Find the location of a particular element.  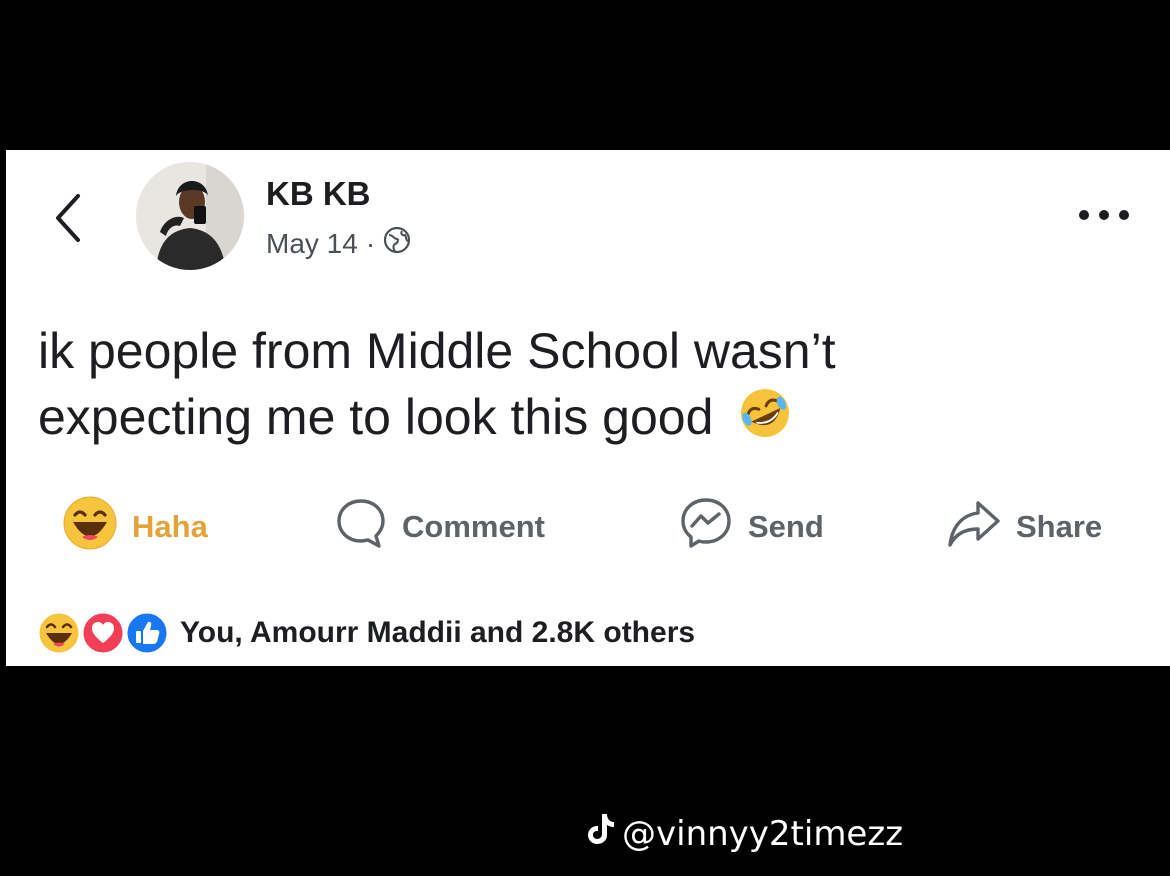

watermark-handle: @vinnyy2timezz is located at coordinates (763, 833).